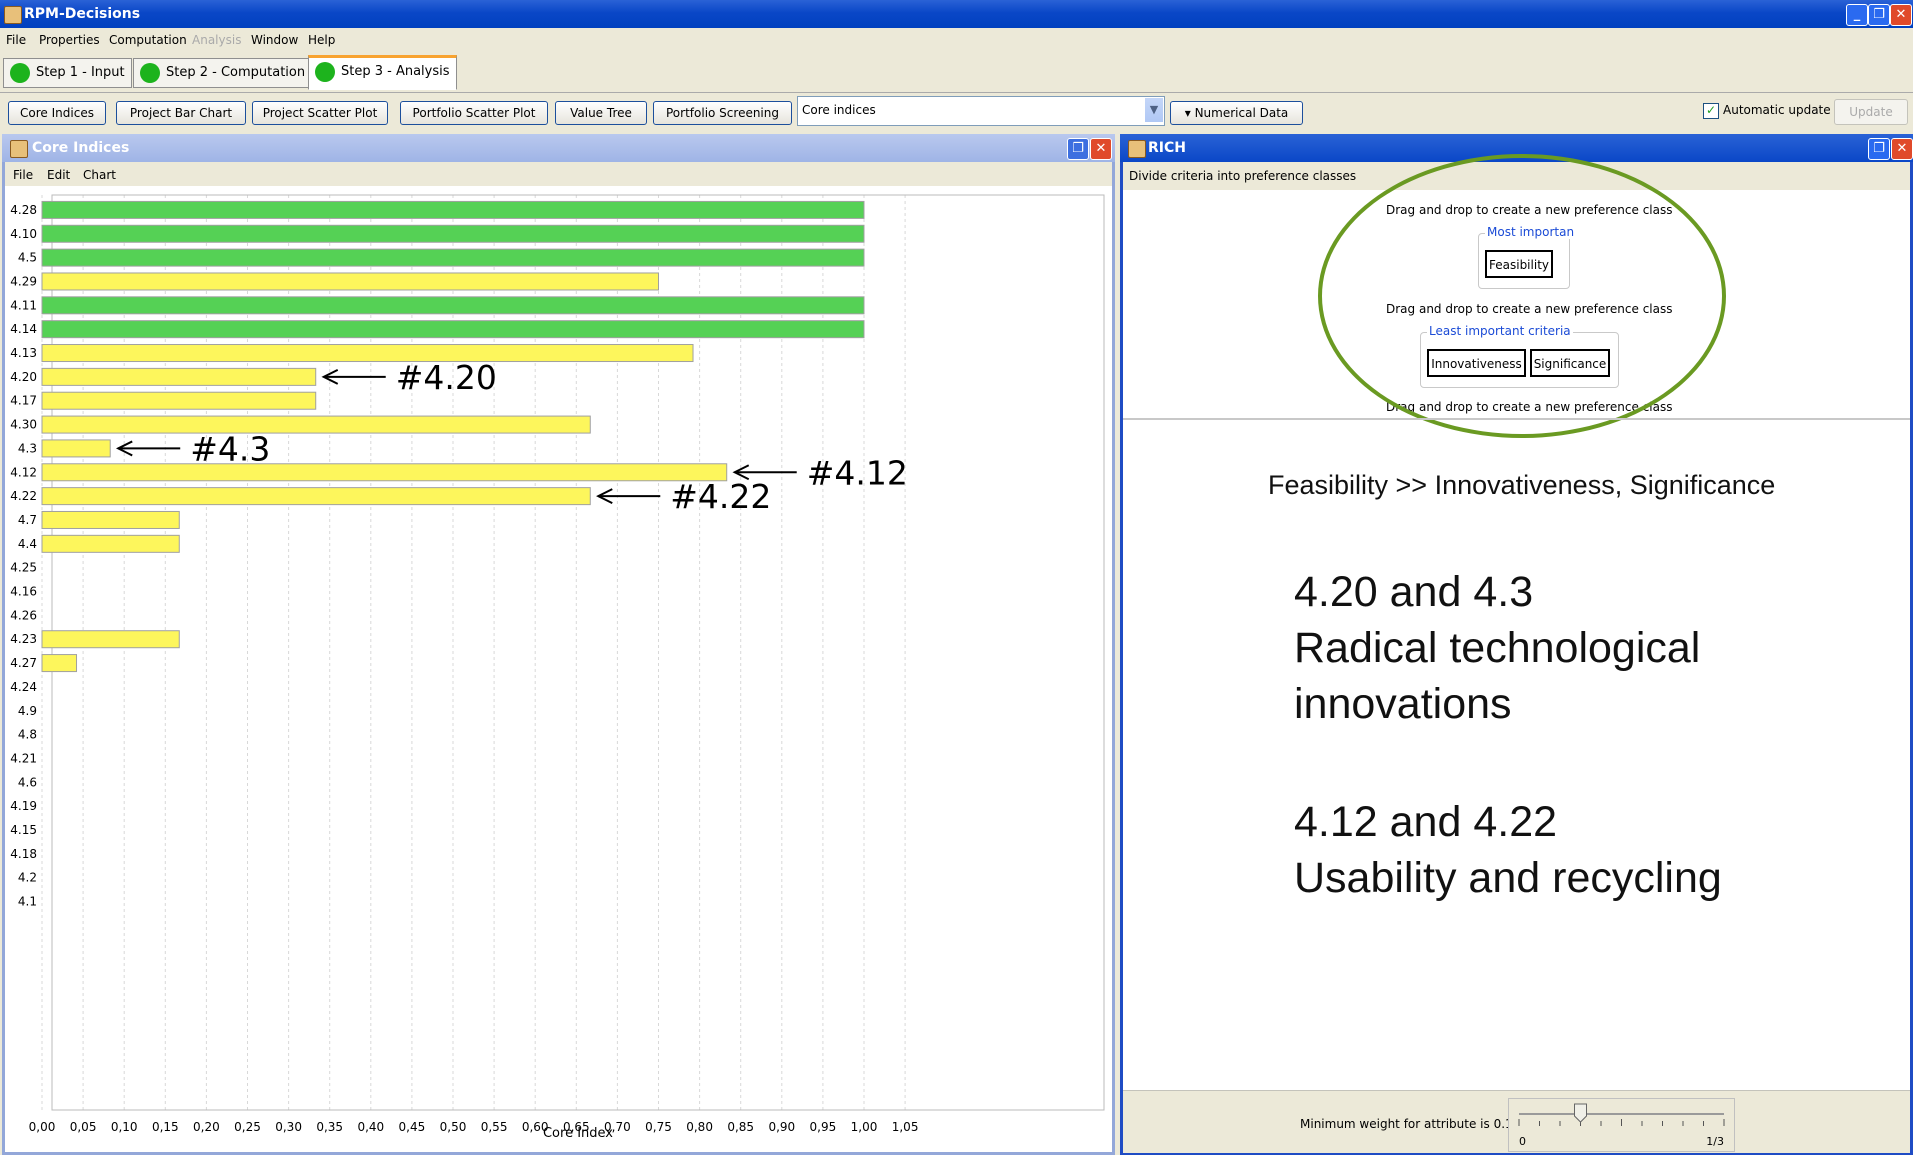 This screenshot has height=1155, width=1913. I want to click on note-line: Radical technological, so click(1497, 648).